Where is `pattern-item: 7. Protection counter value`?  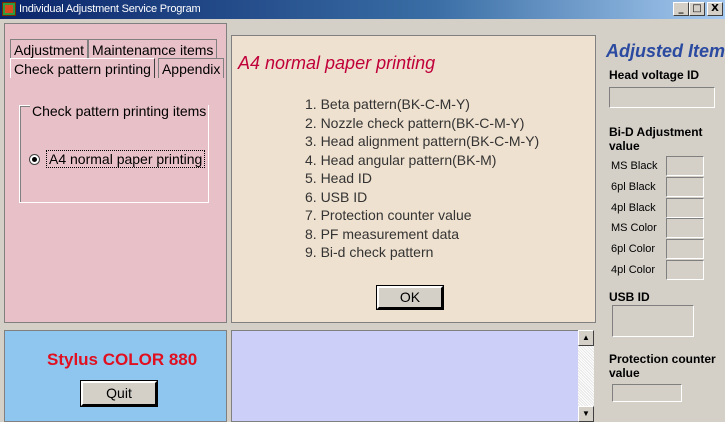 pattern-item: 7. Protection counter value is located at coordinates (388, 215).